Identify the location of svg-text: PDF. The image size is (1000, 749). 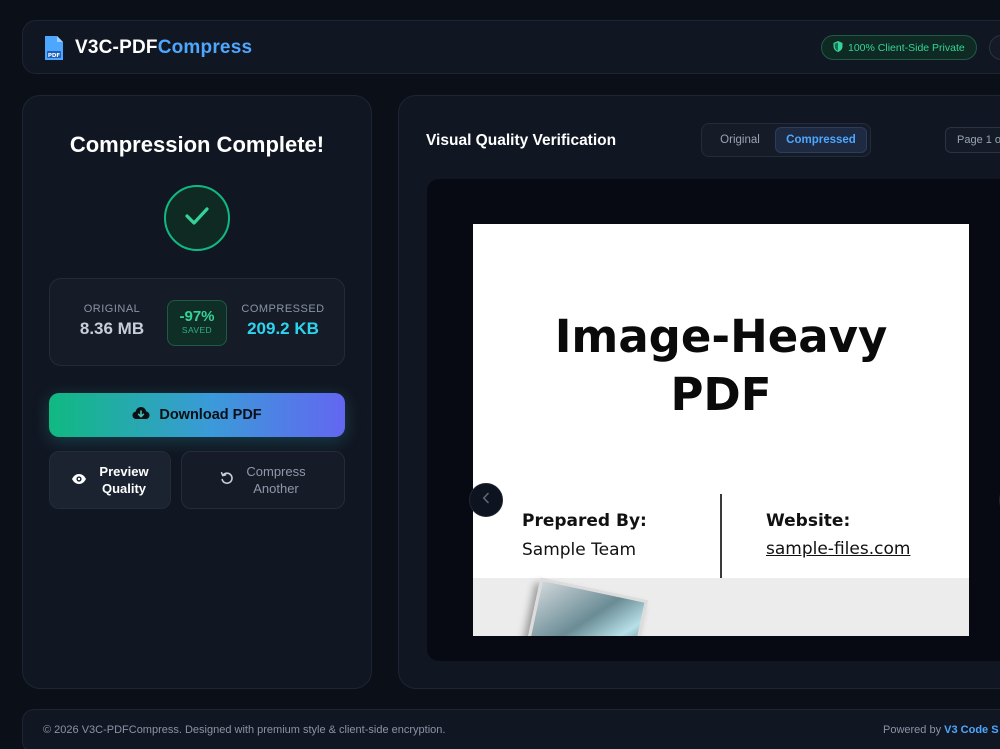
(54, 56).